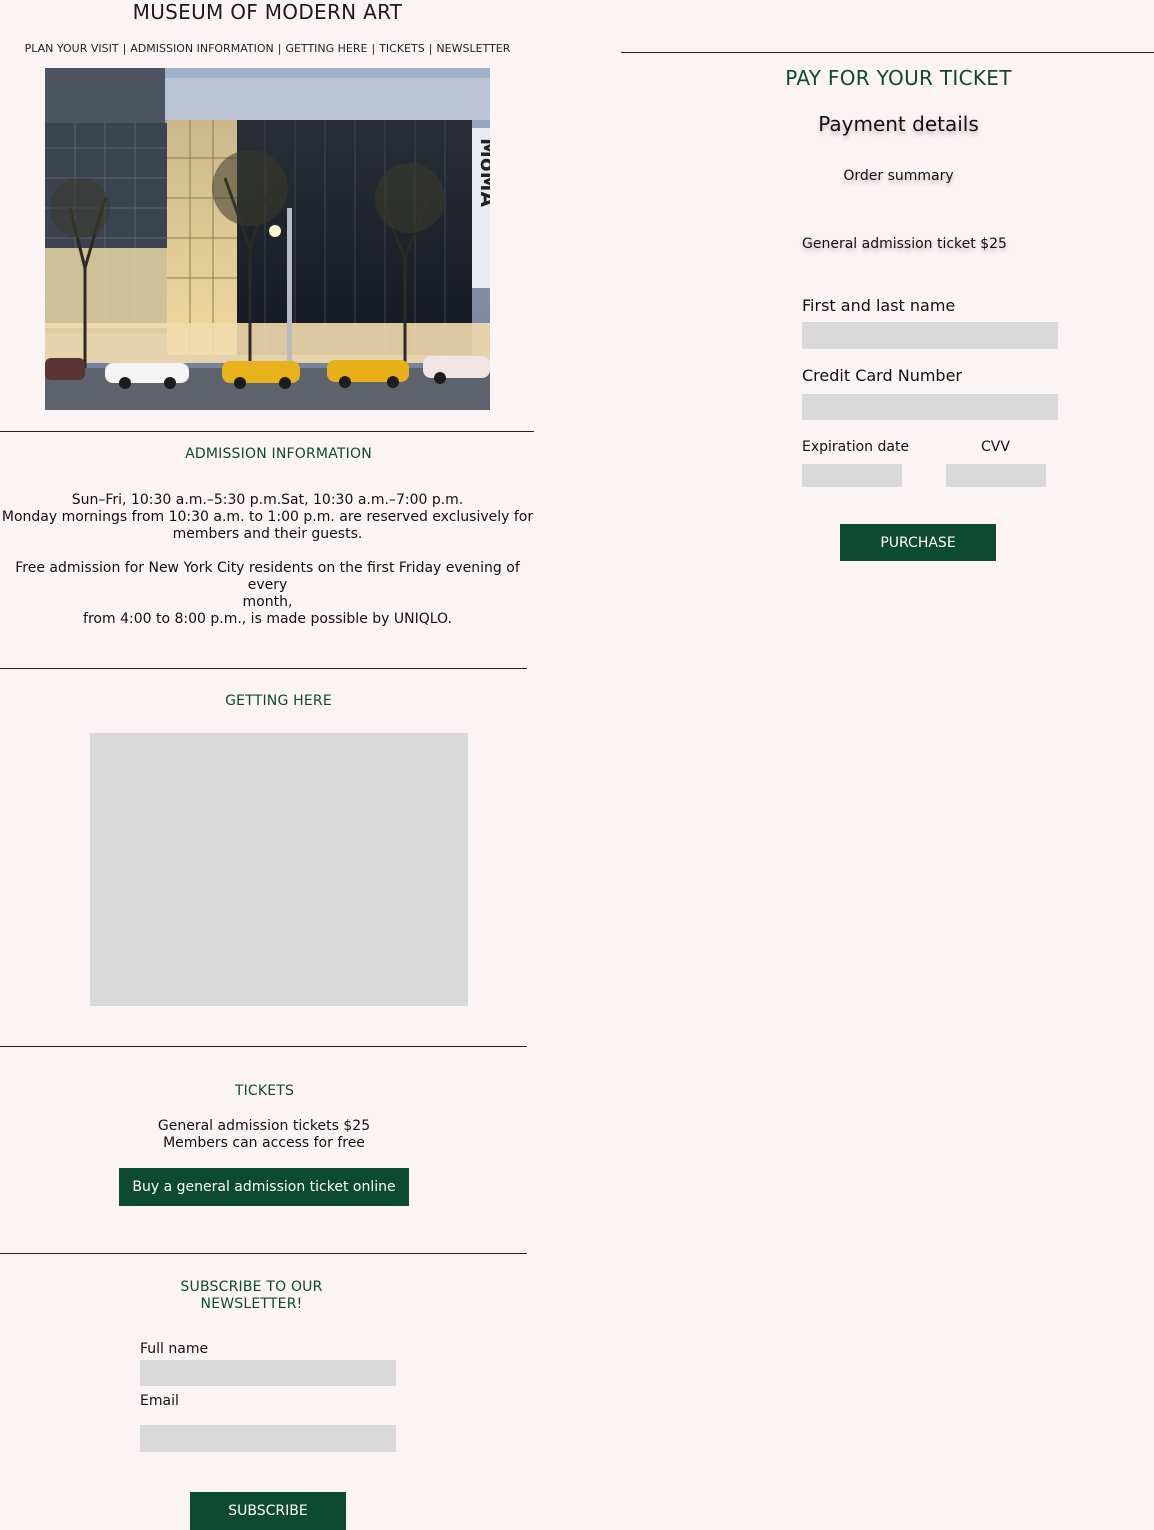 Image resolution: width=1154 pixels, height=1530 pixels. What do you see at coordinates (159, 1401) in the screenshot?
I see `email-label: Email` at bounding box center [159, 1401].